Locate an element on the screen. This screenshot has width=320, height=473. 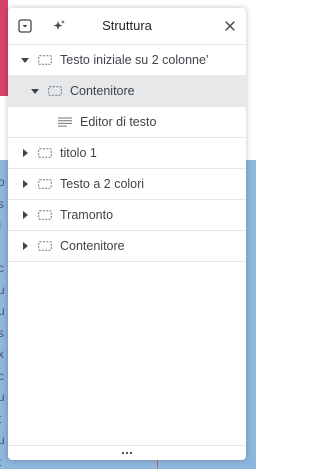
tree-item-testo-a-2-colori: Testo a 2 colori is located at coordinates (127, 184).